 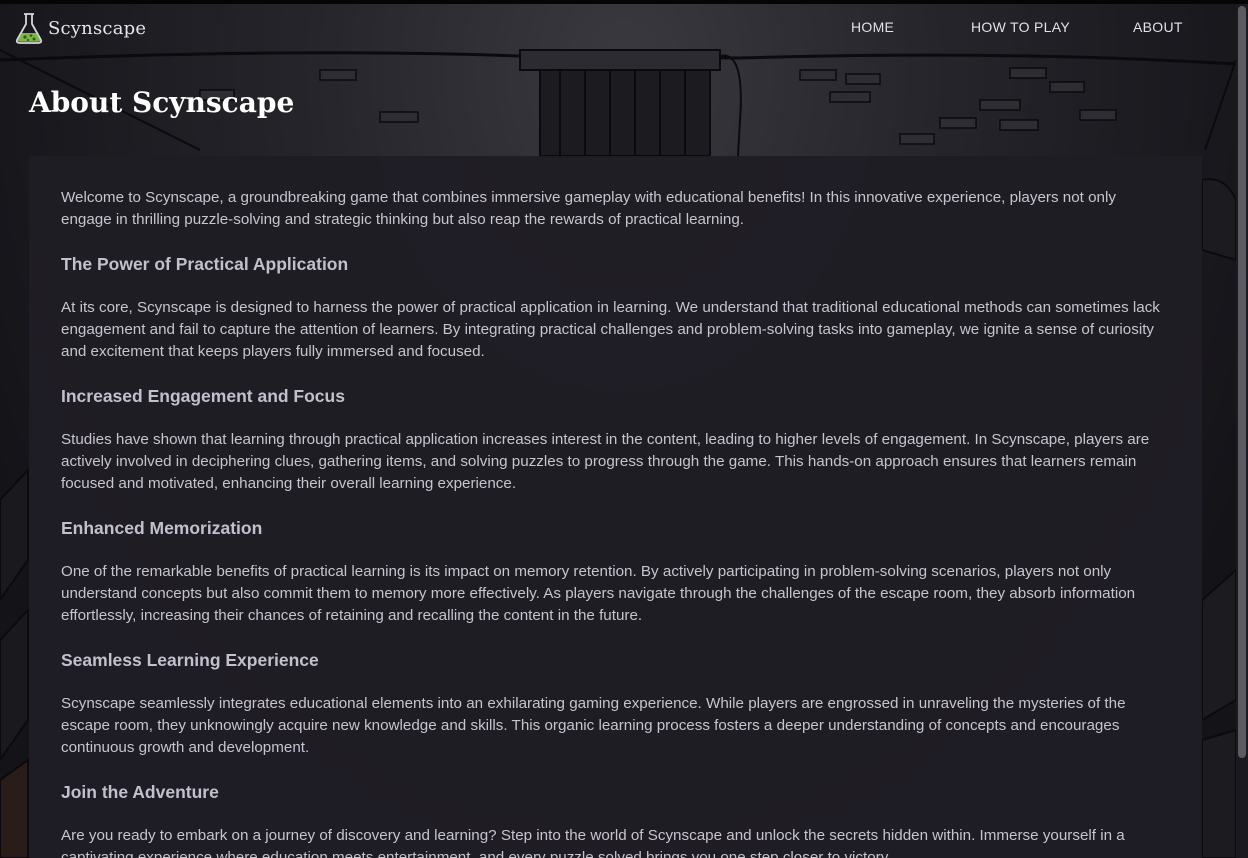 I want to click on scrollbar-thumb, so click(x=1242, y=382).